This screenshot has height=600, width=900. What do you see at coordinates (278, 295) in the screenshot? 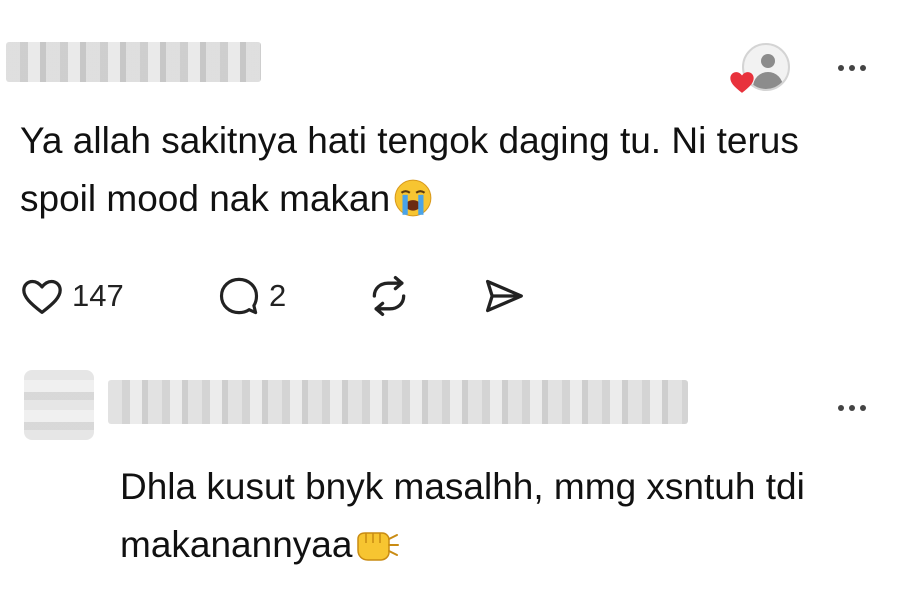
I see `reply-count: 2` at bounding box center [278, 295].